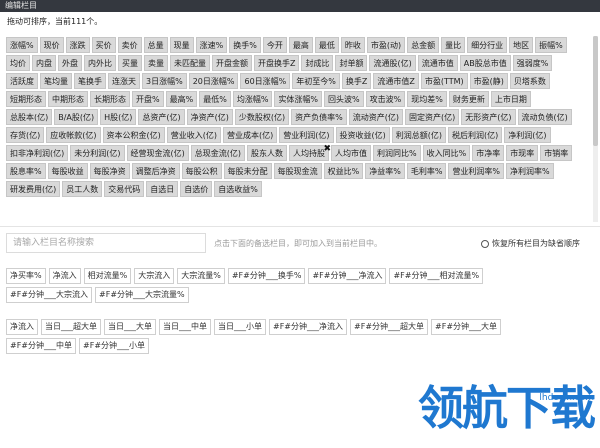 The height and width of the screenshot is (448, 600). What do you see at coordinates (162, 189) in the screenshot?
I see `column-tag: 自选日` at bounding box center [162, 189].